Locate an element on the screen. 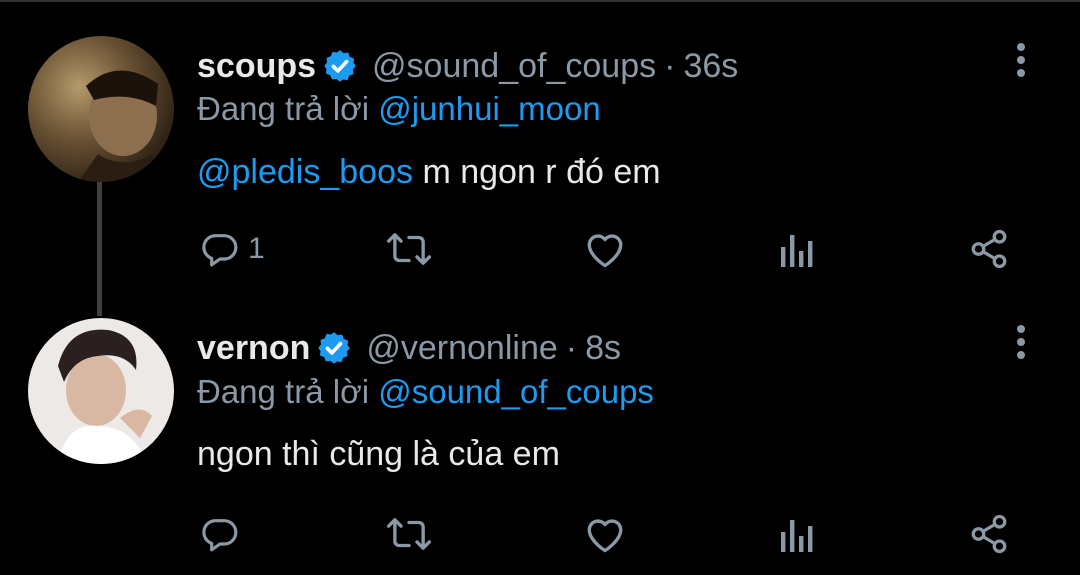 Image resolution: width=1080 pixels, height=575 pixels. tweet-header: vernon @vernonline · 8s is located at coordinates (409, 348).